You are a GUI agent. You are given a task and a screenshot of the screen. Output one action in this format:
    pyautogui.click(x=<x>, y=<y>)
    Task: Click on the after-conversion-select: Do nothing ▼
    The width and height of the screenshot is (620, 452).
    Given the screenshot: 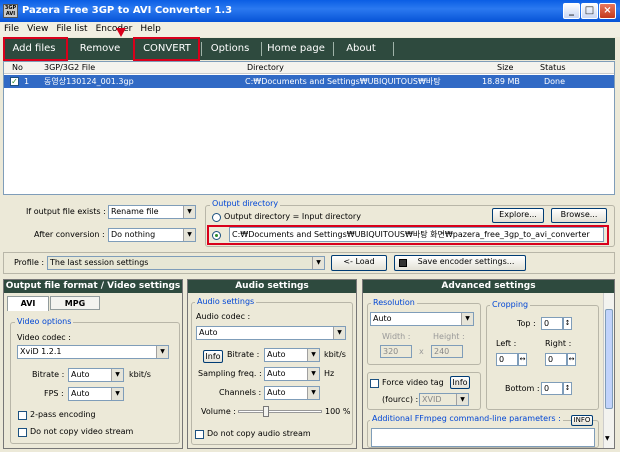 What is the action you would take?
    pyautogui.click(x=152, y=235)
    